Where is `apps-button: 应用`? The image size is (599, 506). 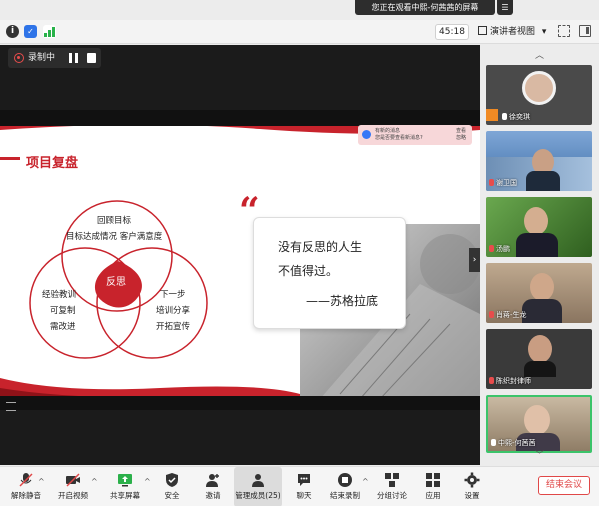 apps-button: 应用 is located at coordinates (433, 486).